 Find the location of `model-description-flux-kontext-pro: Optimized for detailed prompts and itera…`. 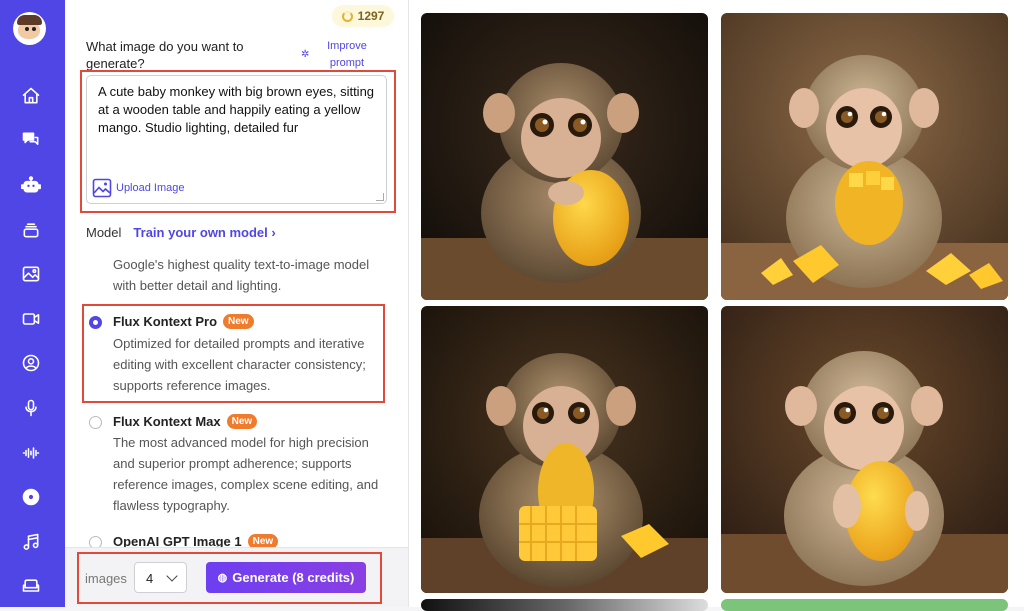

model-description-flux-kontext-pro: Optimized for detailed prompts and itera… is located at coordinates (239, 364).